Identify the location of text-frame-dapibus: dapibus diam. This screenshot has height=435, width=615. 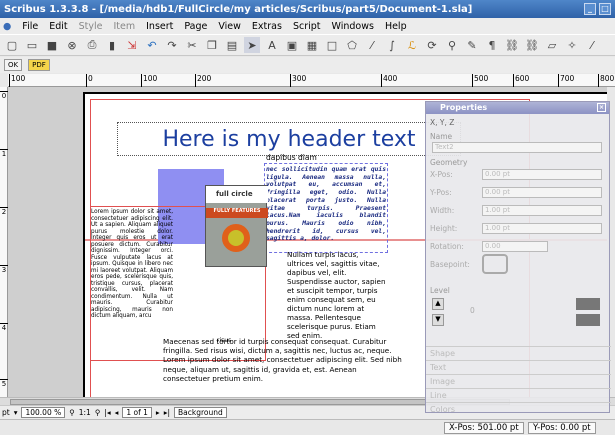
(291, 157).